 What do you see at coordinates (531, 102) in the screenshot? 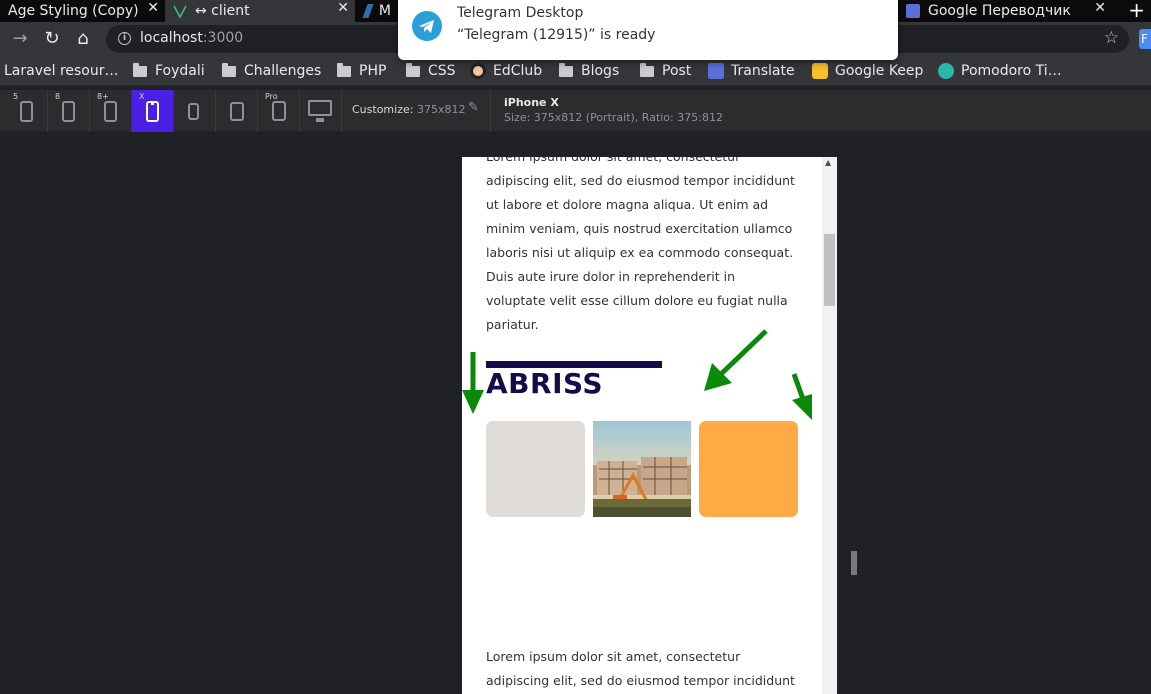
I see `device-name: iPhone X` at bounding box center [531, 102].